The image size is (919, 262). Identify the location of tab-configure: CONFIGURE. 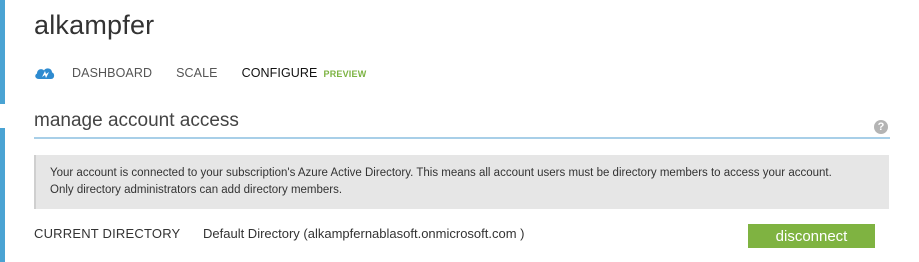
(280, 73).